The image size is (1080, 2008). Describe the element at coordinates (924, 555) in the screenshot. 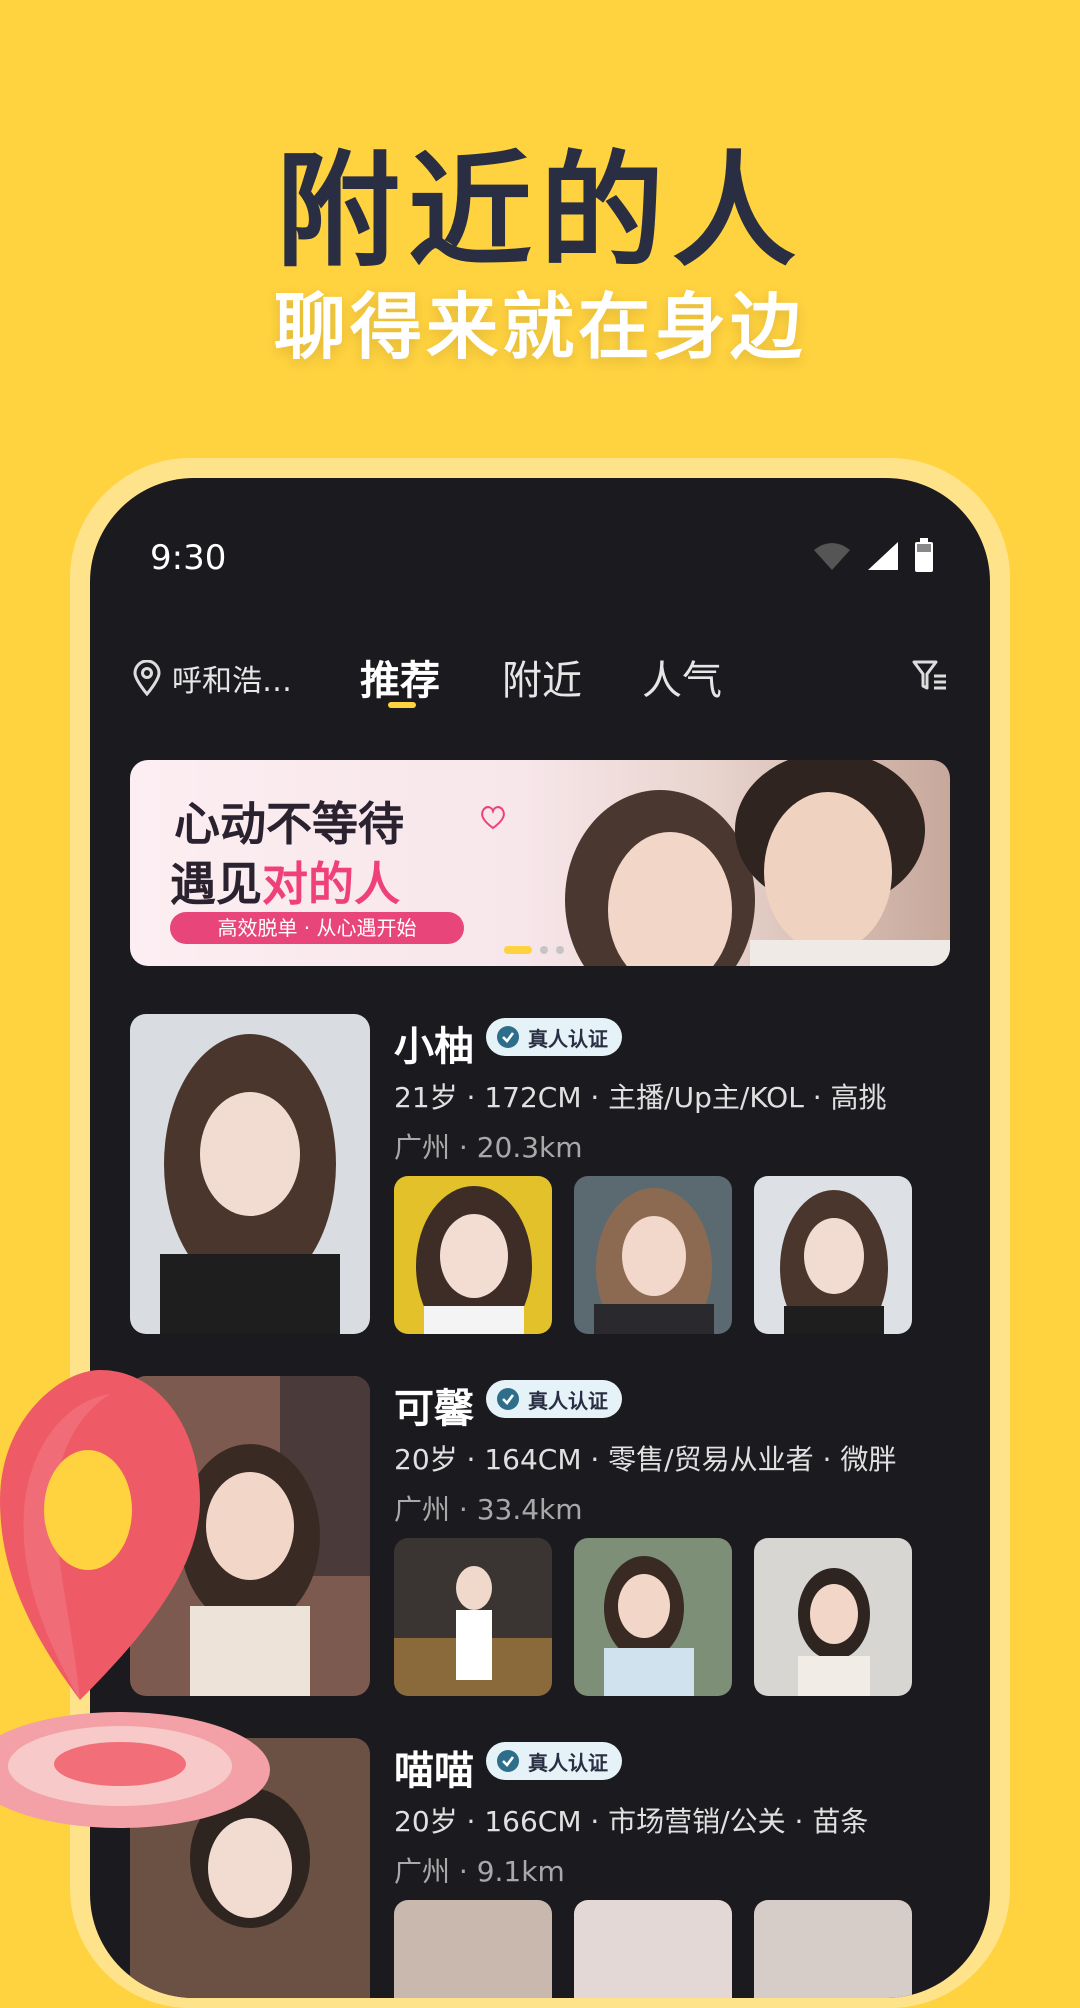

I see `battery-icon` at that location.